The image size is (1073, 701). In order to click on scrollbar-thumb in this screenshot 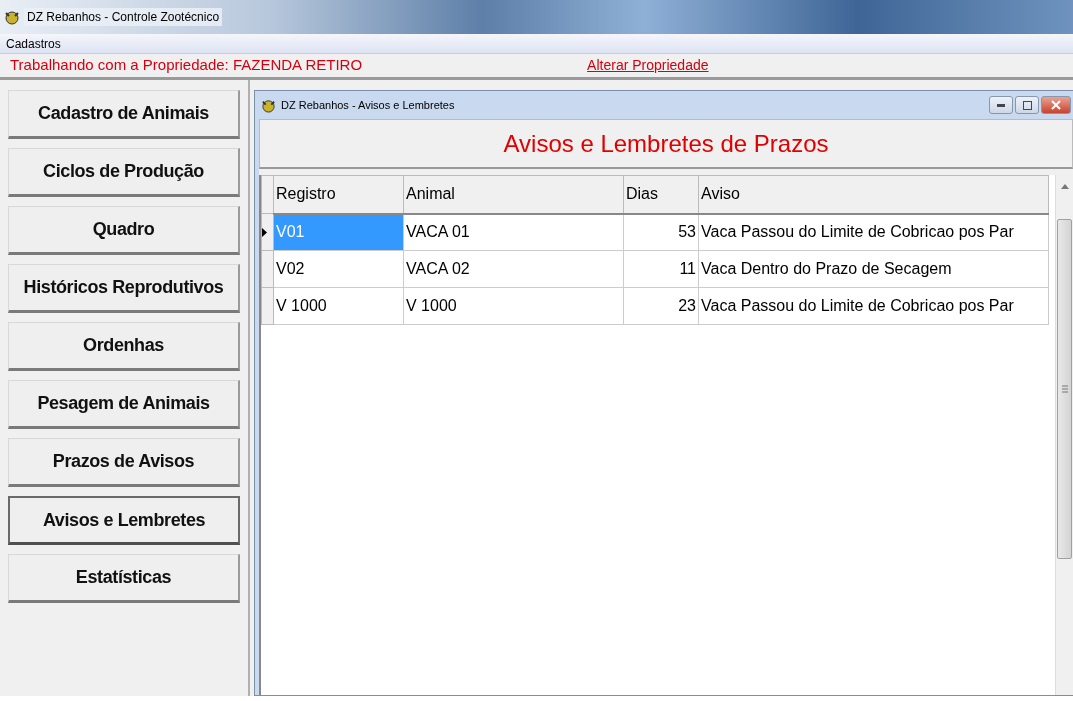, I will do `click(1064, 389)`.